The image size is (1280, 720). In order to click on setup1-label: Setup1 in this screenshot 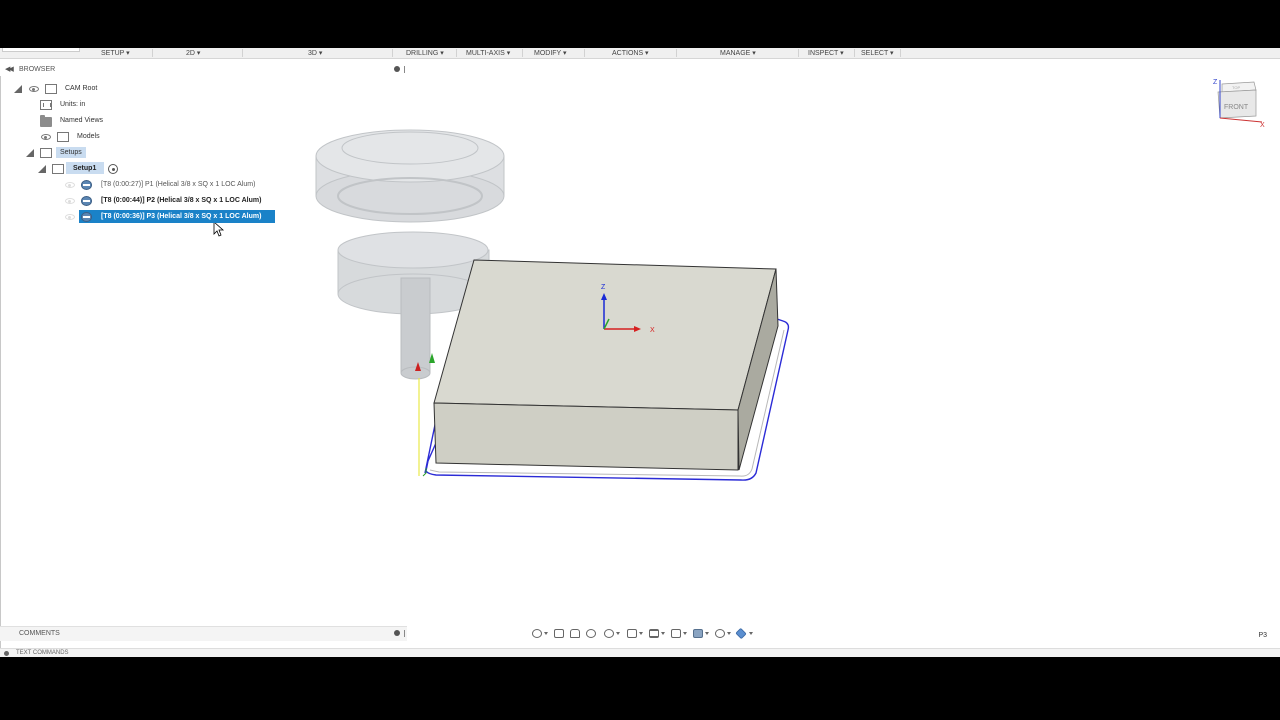, I will do `click(85, 168)`.